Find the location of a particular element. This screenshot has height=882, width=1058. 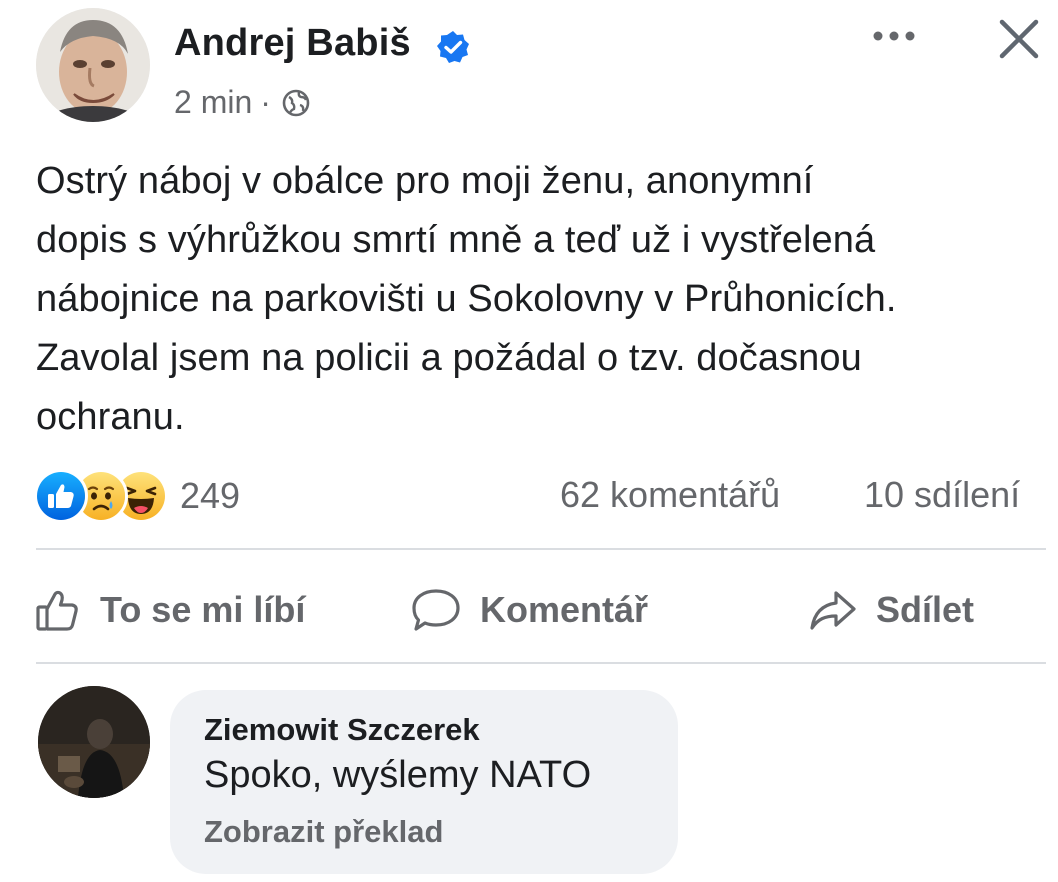

post-meta: 2 min · is located at coordinates (242, 102).